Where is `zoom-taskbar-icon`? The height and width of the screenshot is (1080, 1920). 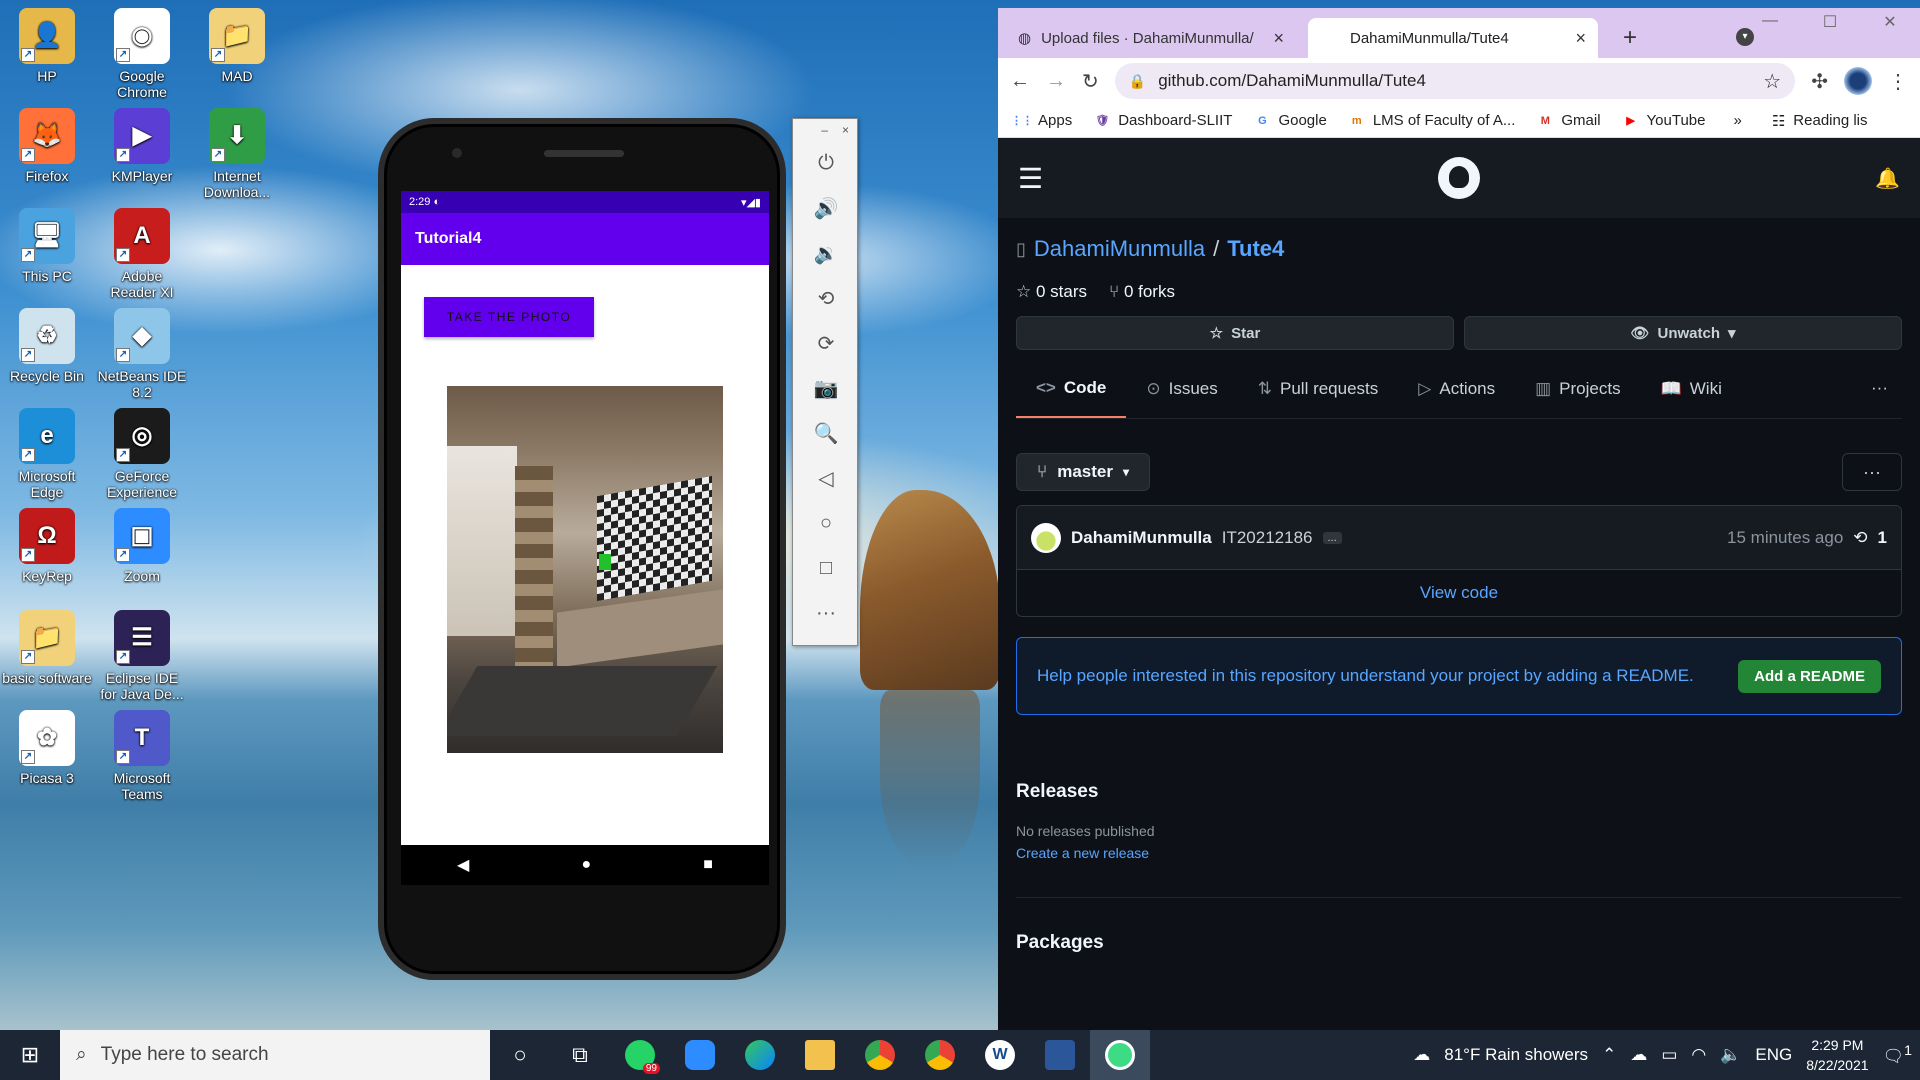 zoom-taskbar-icon is located at coordinates (700, 1055).